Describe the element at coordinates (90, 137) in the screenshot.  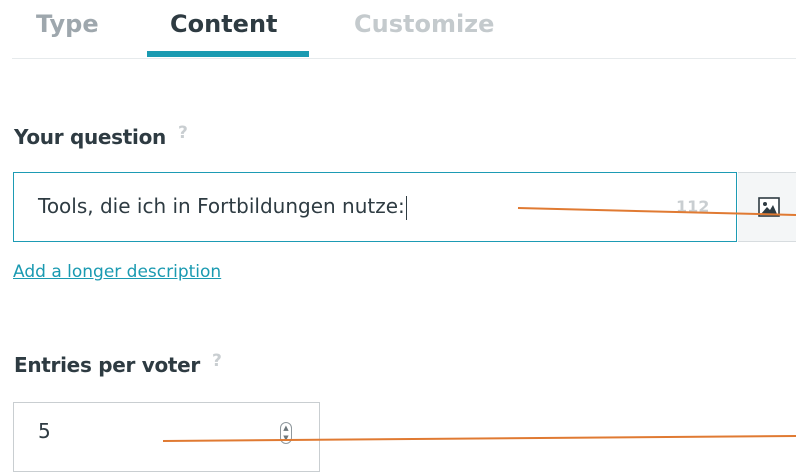
I see `question-label-text: Your question` at that location.